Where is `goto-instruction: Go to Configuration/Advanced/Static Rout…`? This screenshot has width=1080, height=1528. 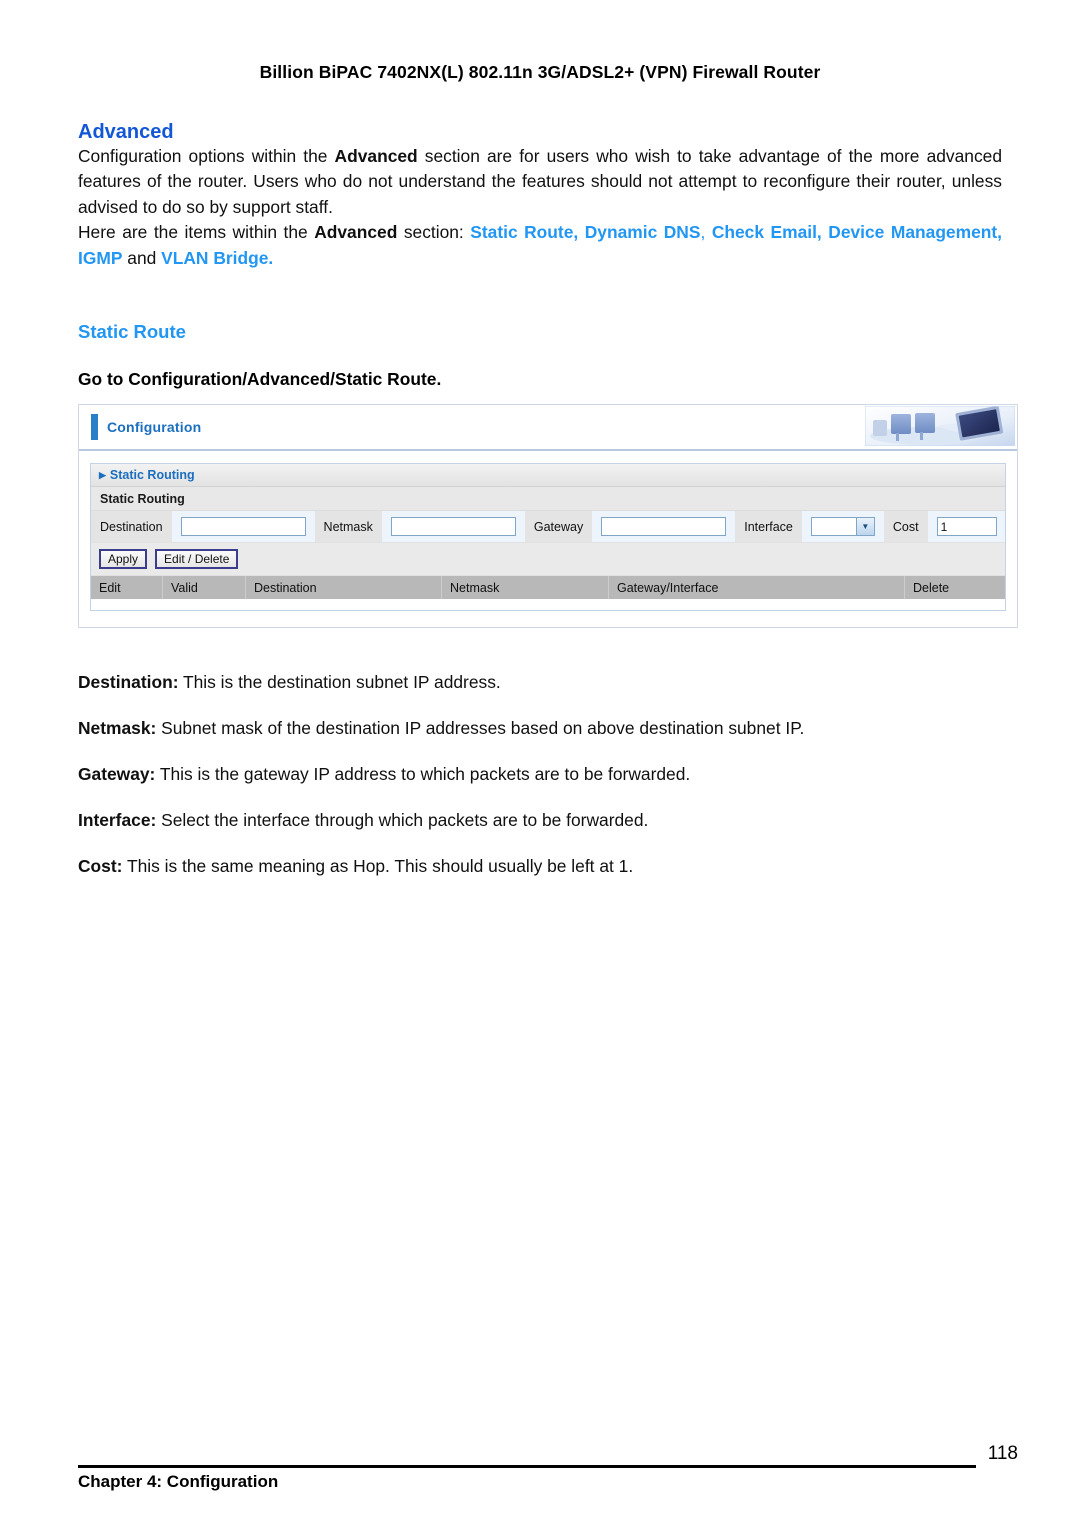 goto-instruction: Go to Configuration/Advanced/Static Rout… is located at coordinates (260, 379).